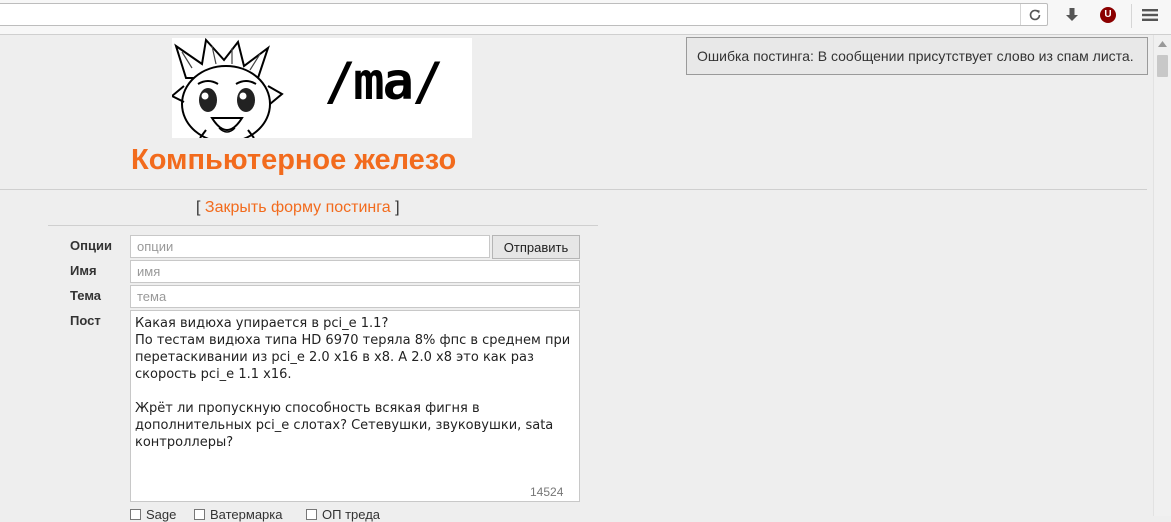 This screenshot has width=1171, height=522. What do you see at coordinates (228, 88) in the screenshot?
I see `anime-girl-icon` at bounding box center [228, 88].